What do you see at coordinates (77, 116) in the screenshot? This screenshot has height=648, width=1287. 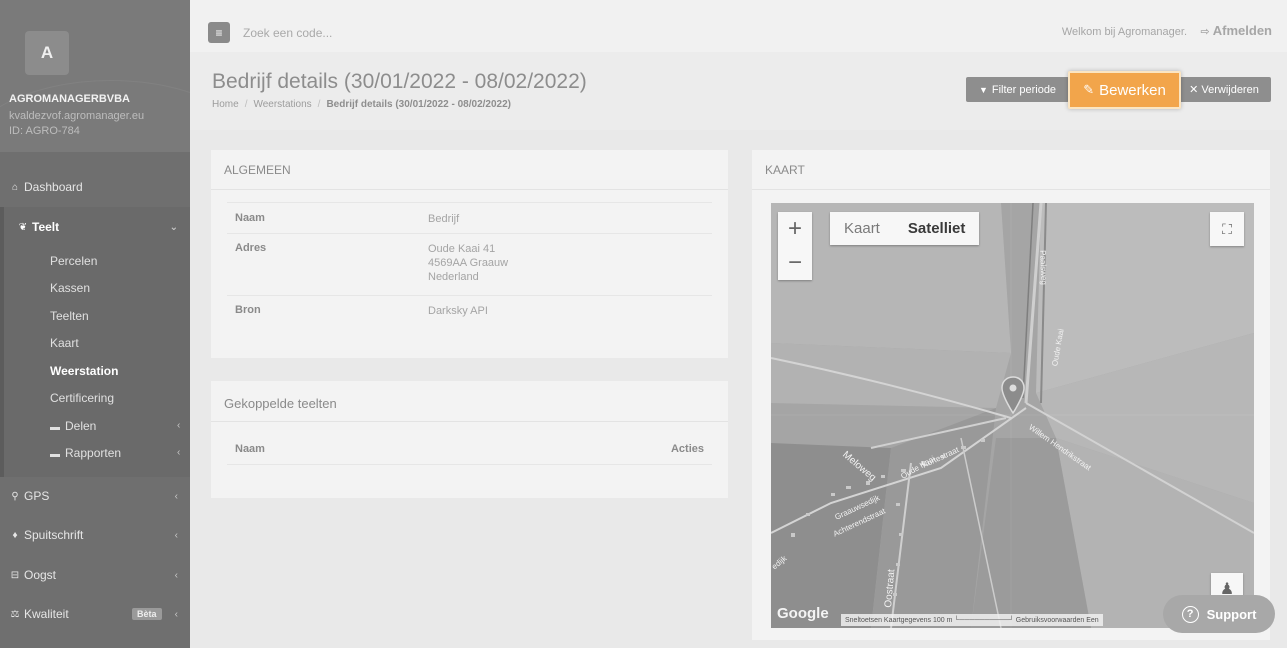 I see `company-email: kvaldezvof.agromanager.eu` at bounding box center [77, 116].